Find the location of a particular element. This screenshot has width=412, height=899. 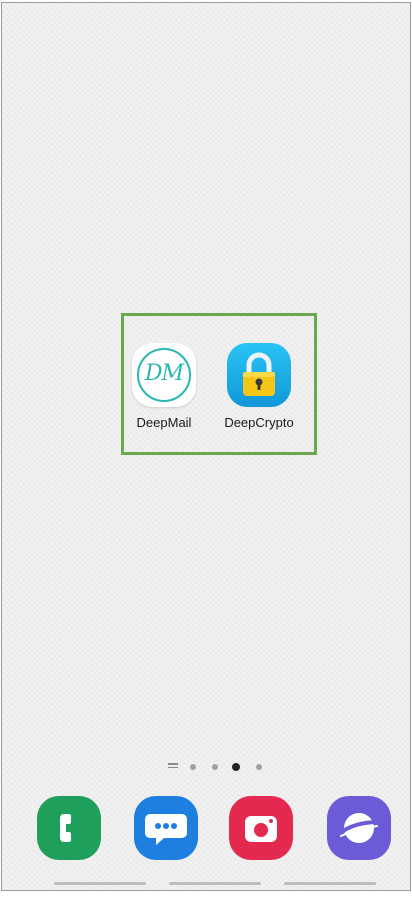

deepmail-monogram: DM is located at coordinates (164, 373).